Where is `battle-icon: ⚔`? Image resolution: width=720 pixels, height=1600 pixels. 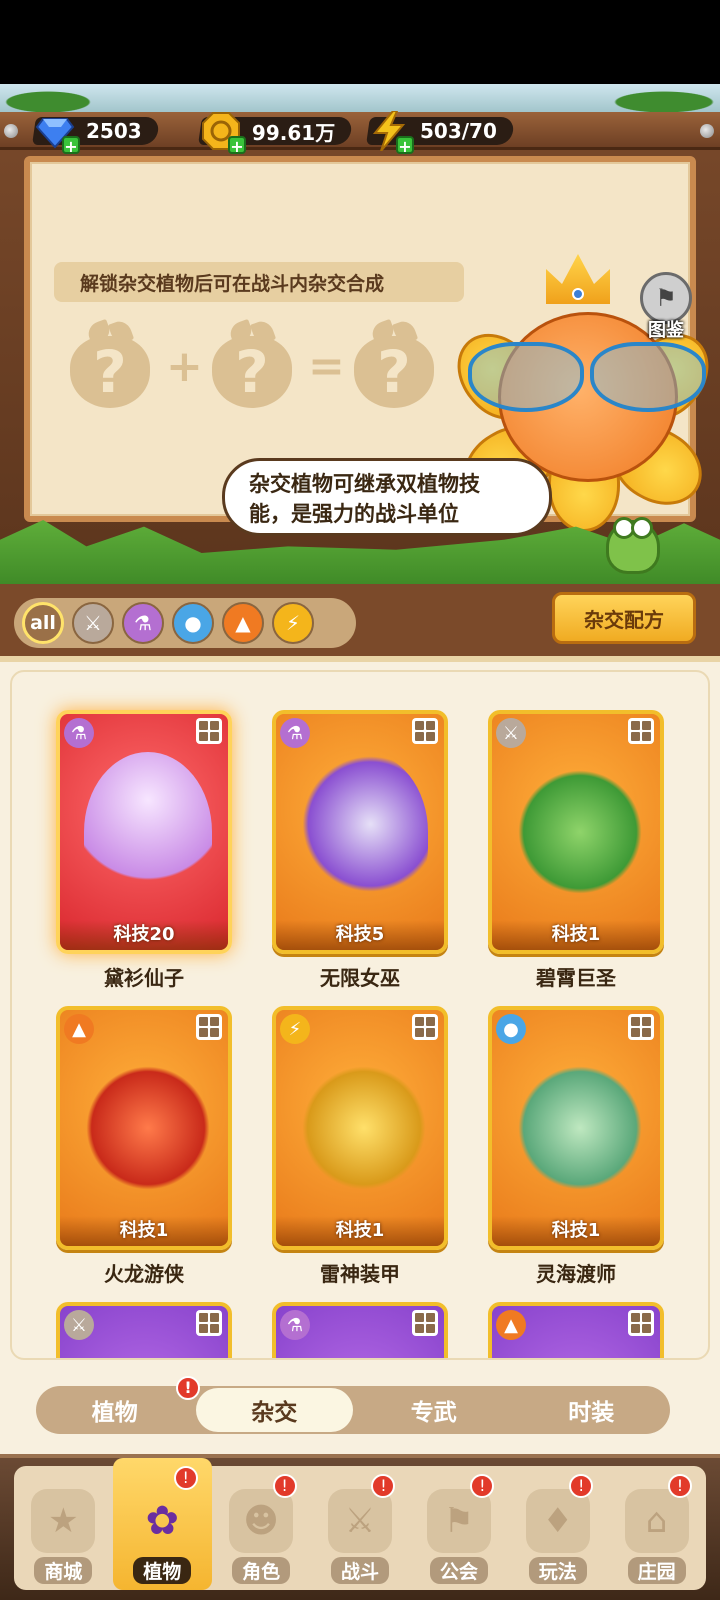
battle-icon: ⚔ is located at coordinates (360, 1521).